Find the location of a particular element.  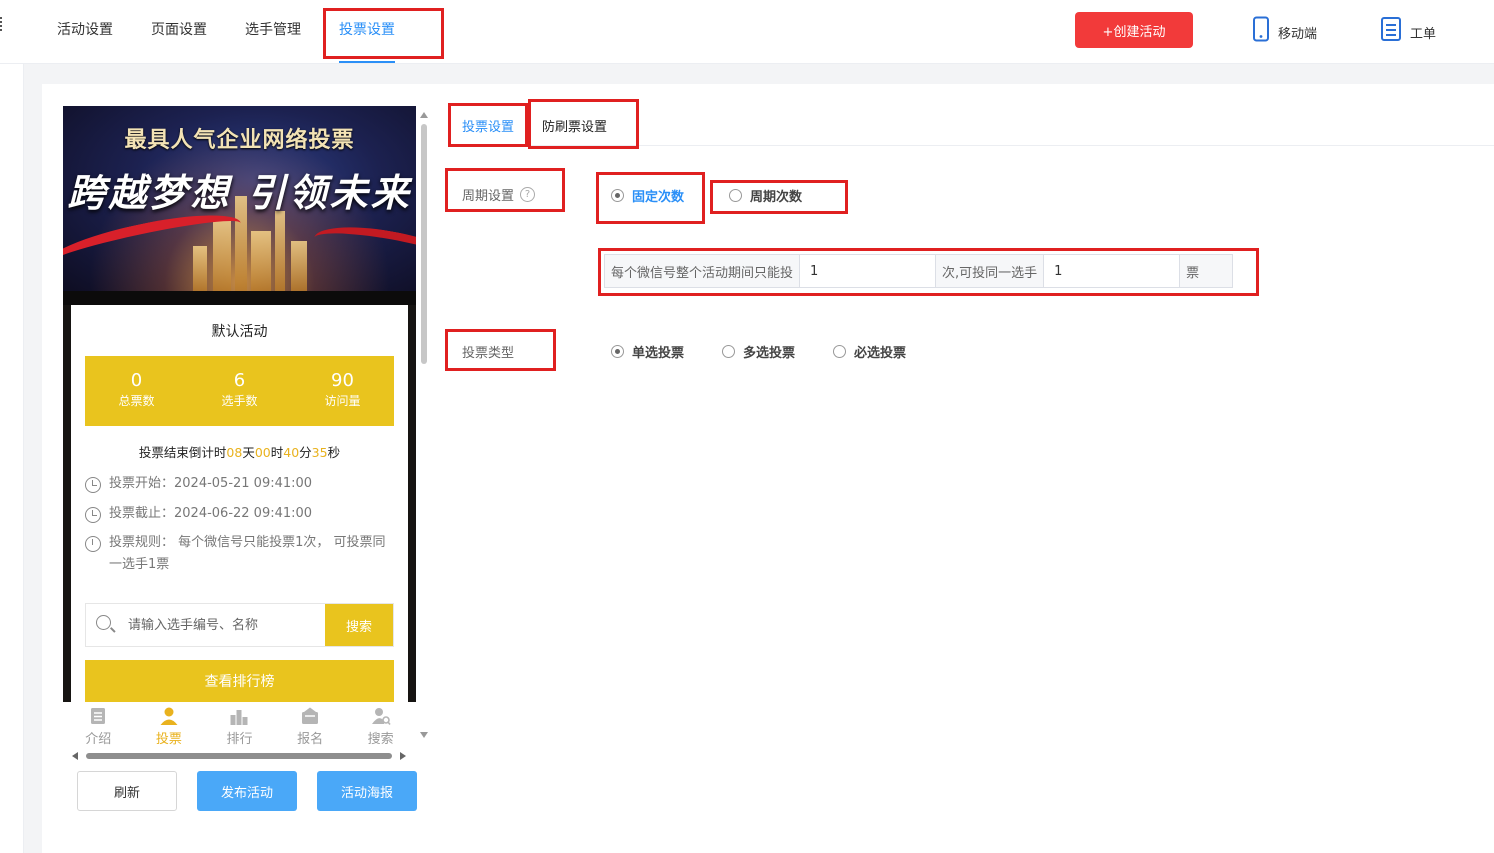

vote-countdown: 投票结束倒计时08天00时40分35秒 is located at coordinates (239, 452).